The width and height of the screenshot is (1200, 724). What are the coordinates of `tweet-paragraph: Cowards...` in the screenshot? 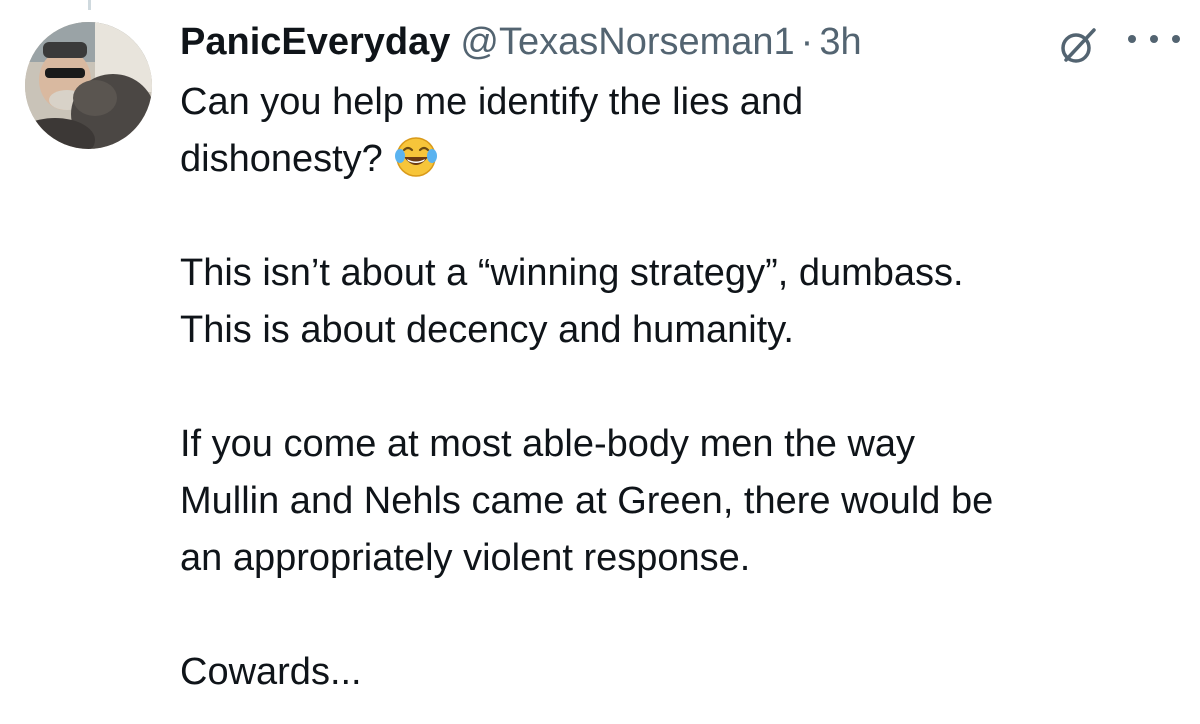 It's located at (680, 672).